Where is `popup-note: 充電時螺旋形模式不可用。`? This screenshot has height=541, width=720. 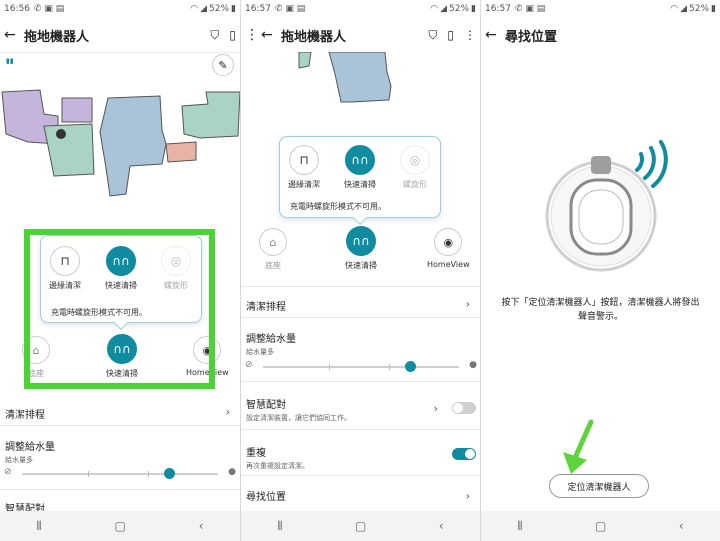 popup-note: 充電時螺旋形模式不可用。 is located at coordinates (338, 206).